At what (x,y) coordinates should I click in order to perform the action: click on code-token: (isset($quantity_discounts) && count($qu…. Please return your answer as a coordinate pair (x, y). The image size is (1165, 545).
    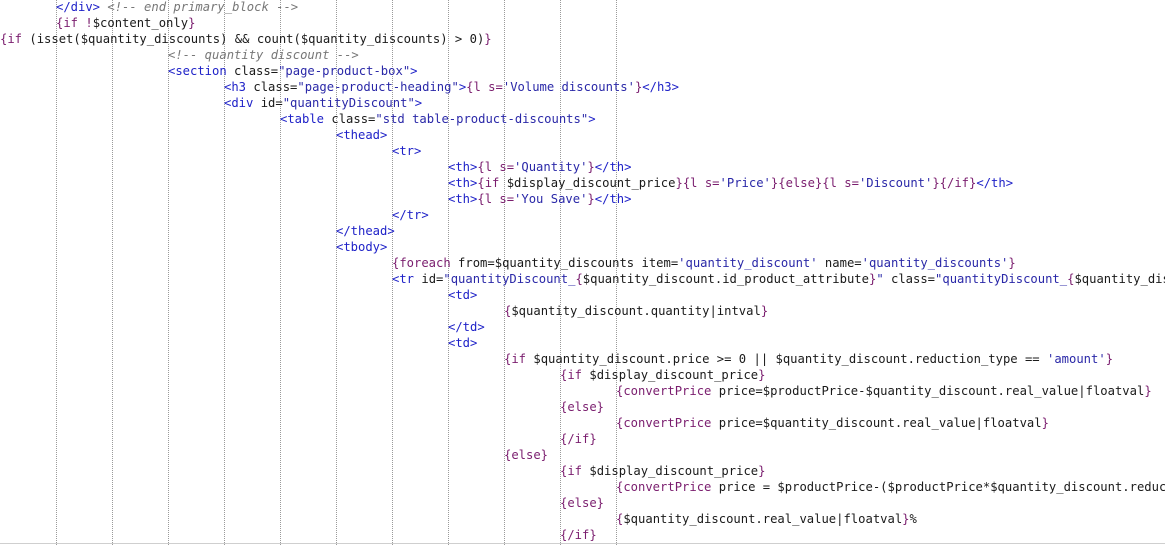
    Looking at the image, I should click on (257, 39).